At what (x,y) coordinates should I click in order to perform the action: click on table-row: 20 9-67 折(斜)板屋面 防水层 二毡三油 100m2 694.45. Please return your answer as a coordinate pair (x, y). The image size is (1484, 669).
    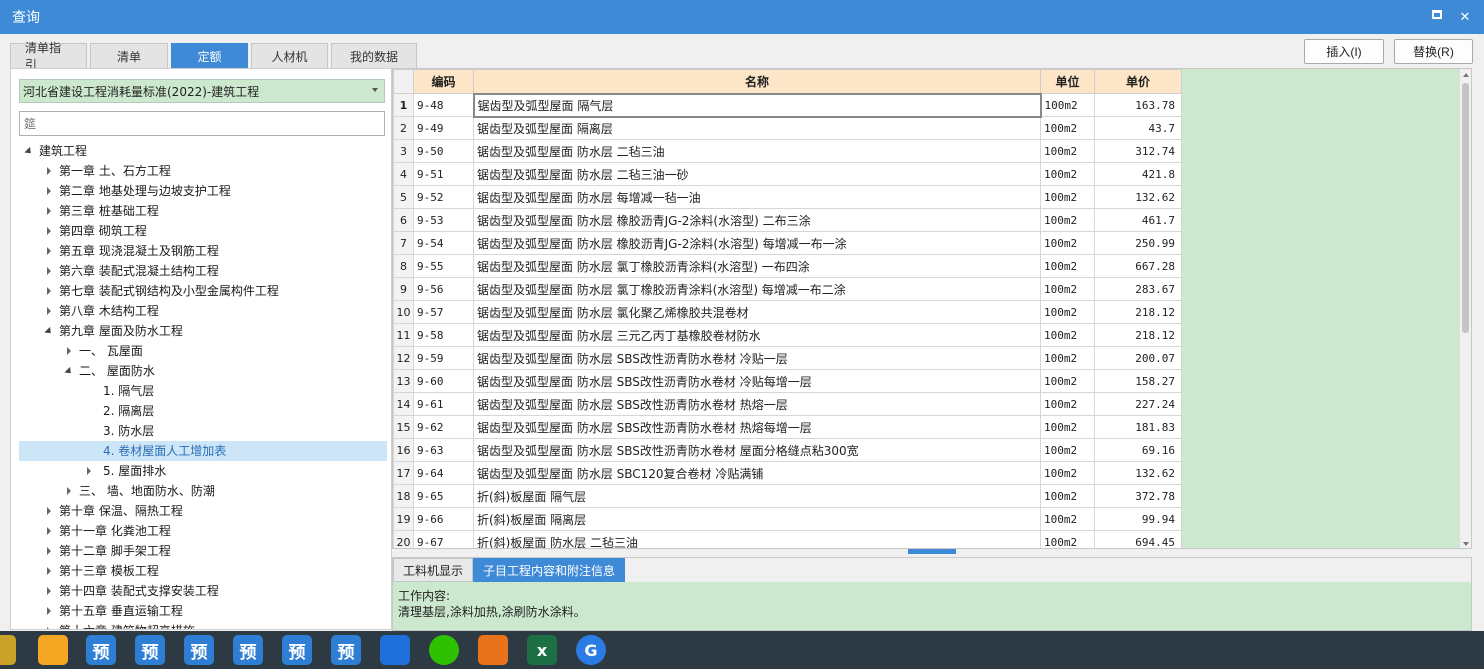
    Looking at the image, I should click on (787, 539).